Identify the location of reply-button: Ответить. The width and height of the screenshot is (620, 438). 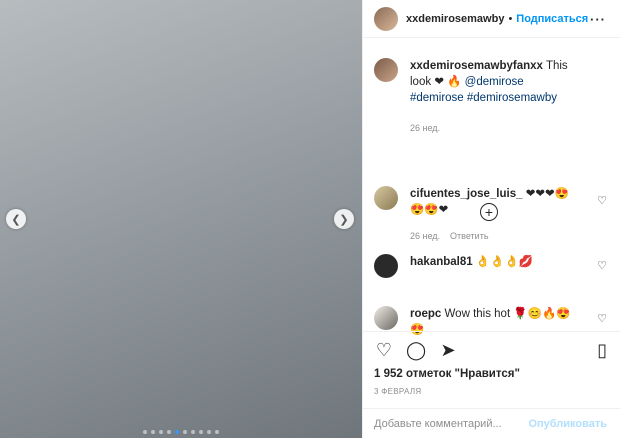
(469, 236).